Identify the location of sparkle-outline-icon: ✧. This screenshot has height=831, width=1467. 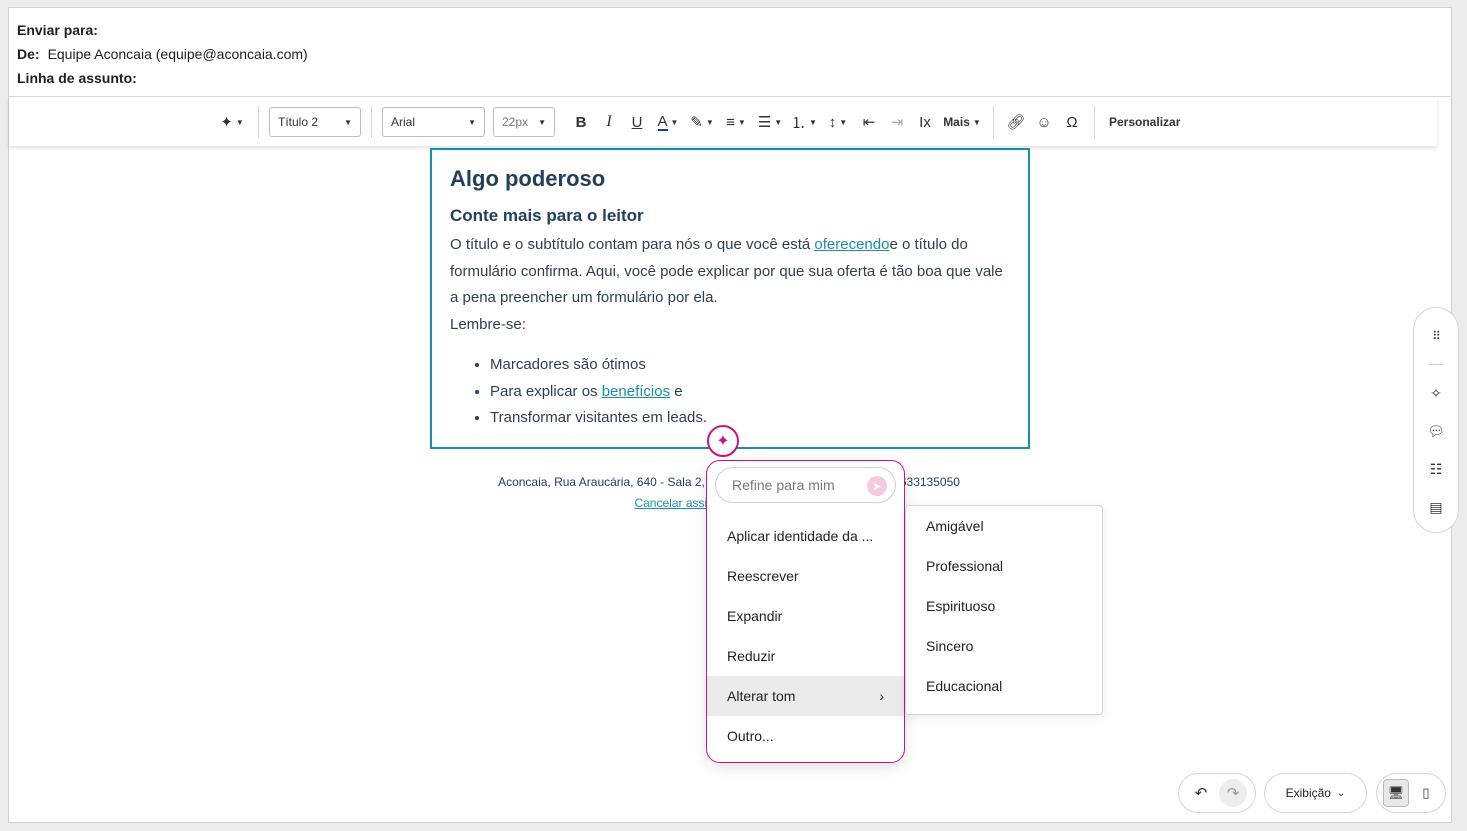
(1436, 392).